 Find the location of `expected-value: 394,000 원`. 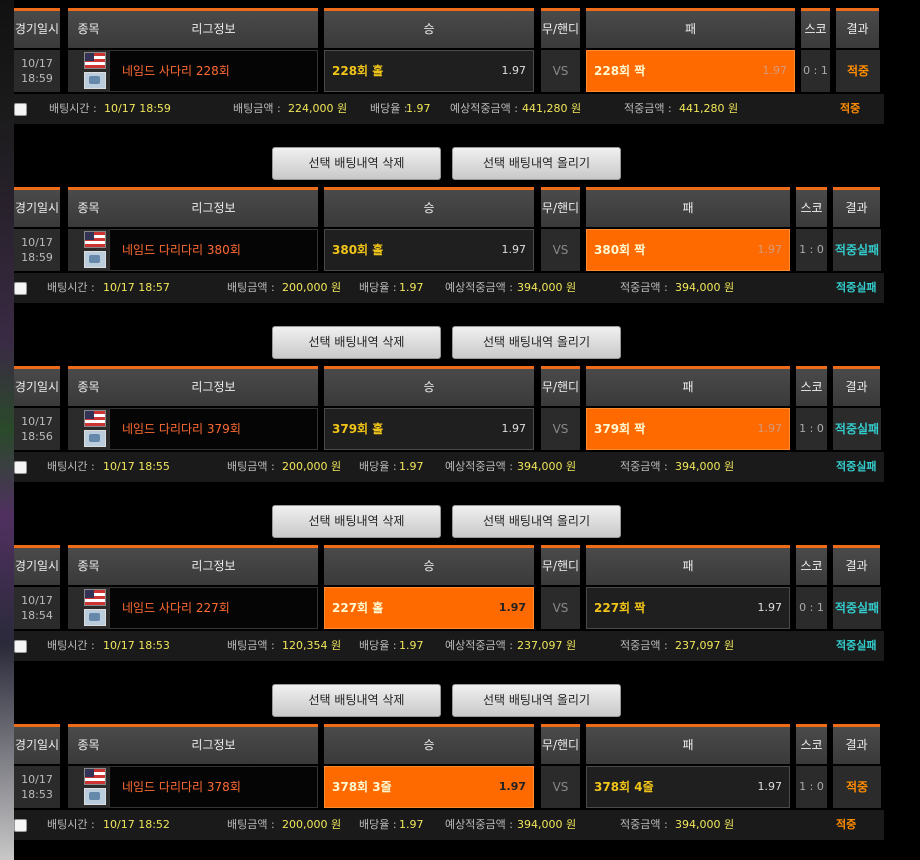

expected-value: 394,000 원 is located at coordinates (547, 824).